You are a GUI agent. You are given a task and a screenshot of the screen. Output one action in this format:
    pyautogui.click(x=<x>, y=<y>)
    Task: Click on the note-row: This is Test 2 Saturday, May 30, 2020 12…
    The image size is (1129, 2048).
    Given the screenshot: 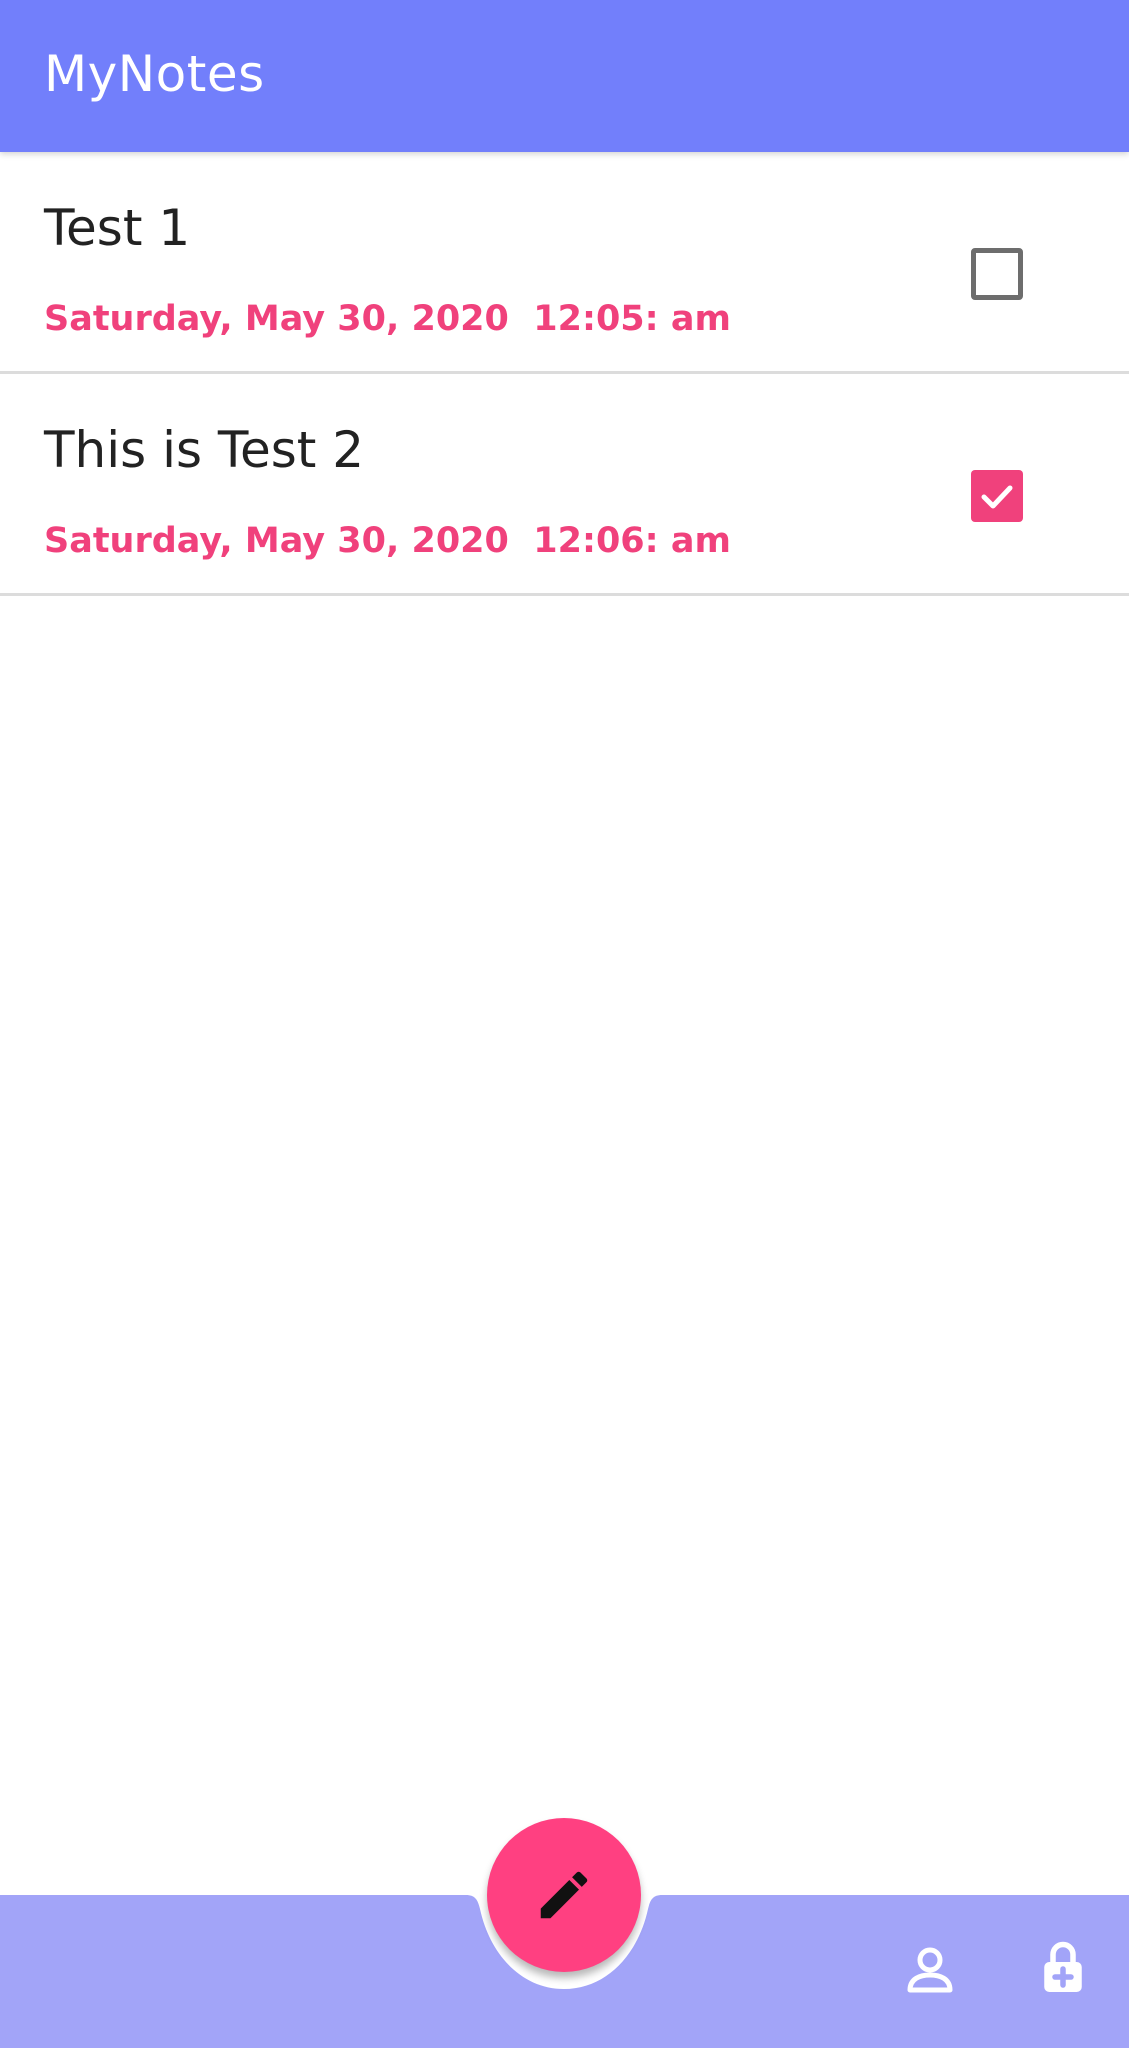 What is the action you would take?
    pyautogui.click(x=564, y=485)
    